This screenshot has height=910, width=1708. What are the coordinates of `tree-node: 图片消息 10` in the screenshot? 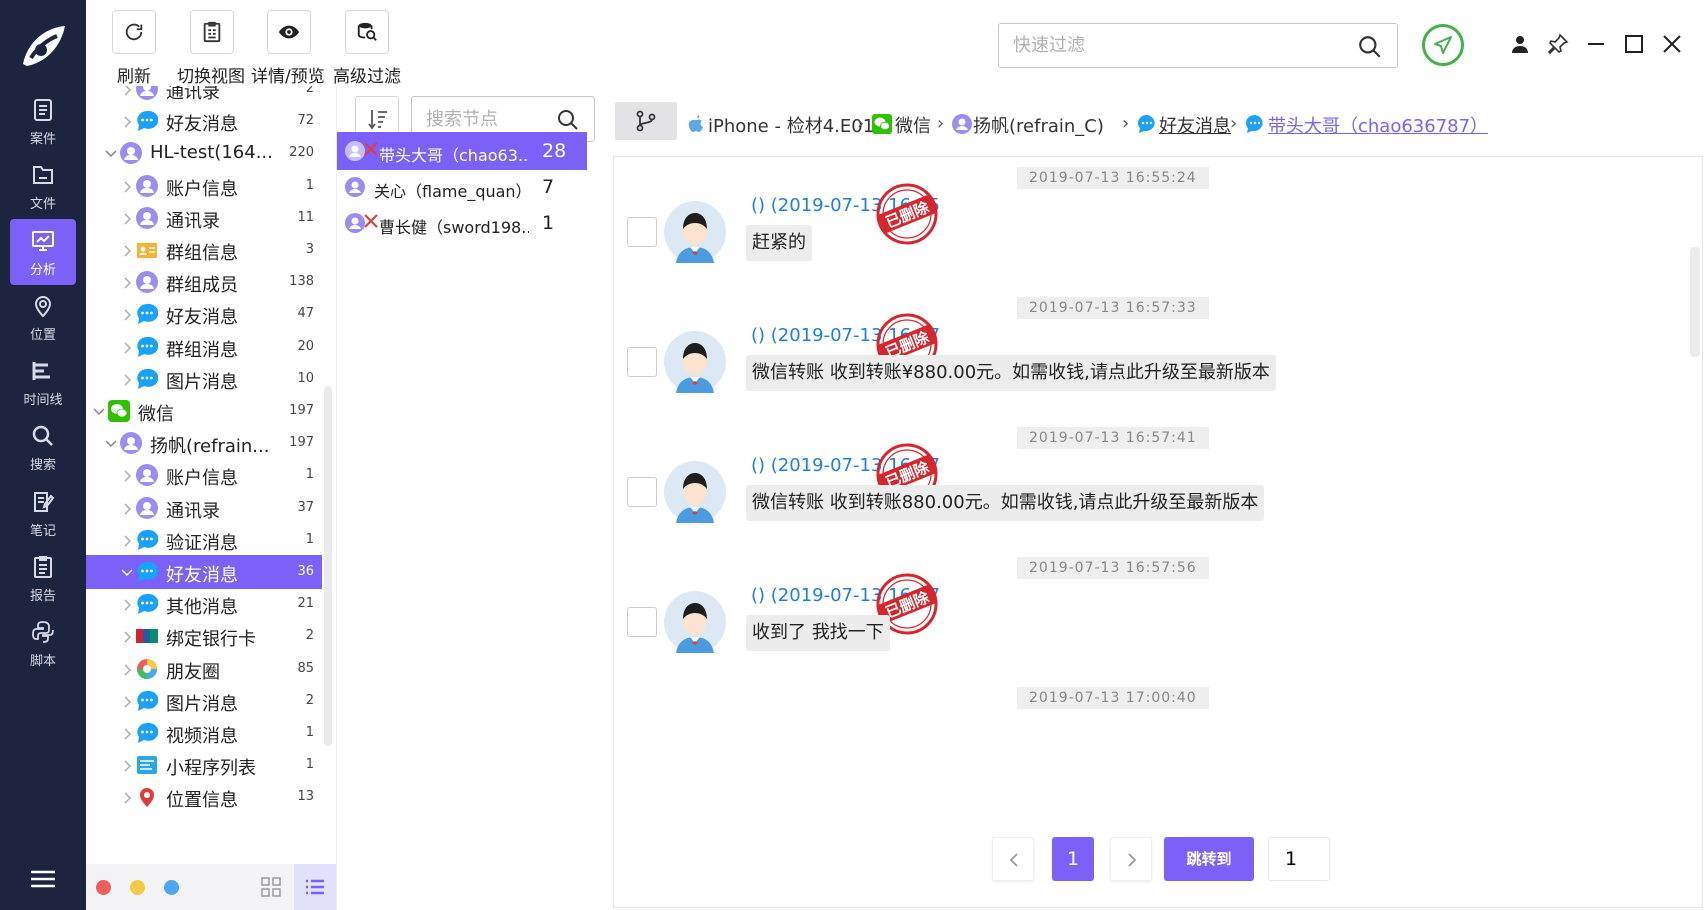 It's located at (204, 379).